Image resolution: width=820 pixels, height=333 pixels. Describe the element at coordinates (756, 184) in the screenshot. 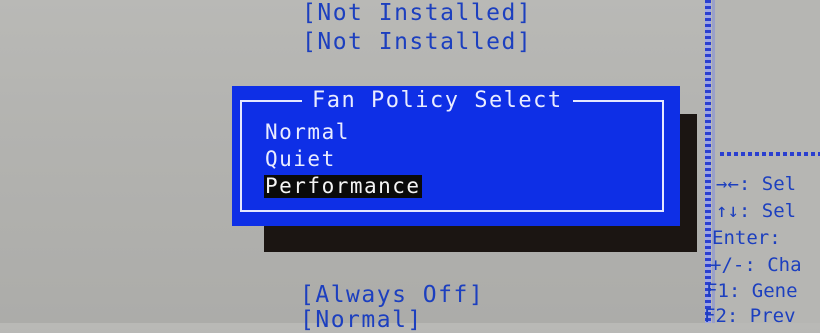

I see `help-line-select-screen: →←: Sel` at that location.